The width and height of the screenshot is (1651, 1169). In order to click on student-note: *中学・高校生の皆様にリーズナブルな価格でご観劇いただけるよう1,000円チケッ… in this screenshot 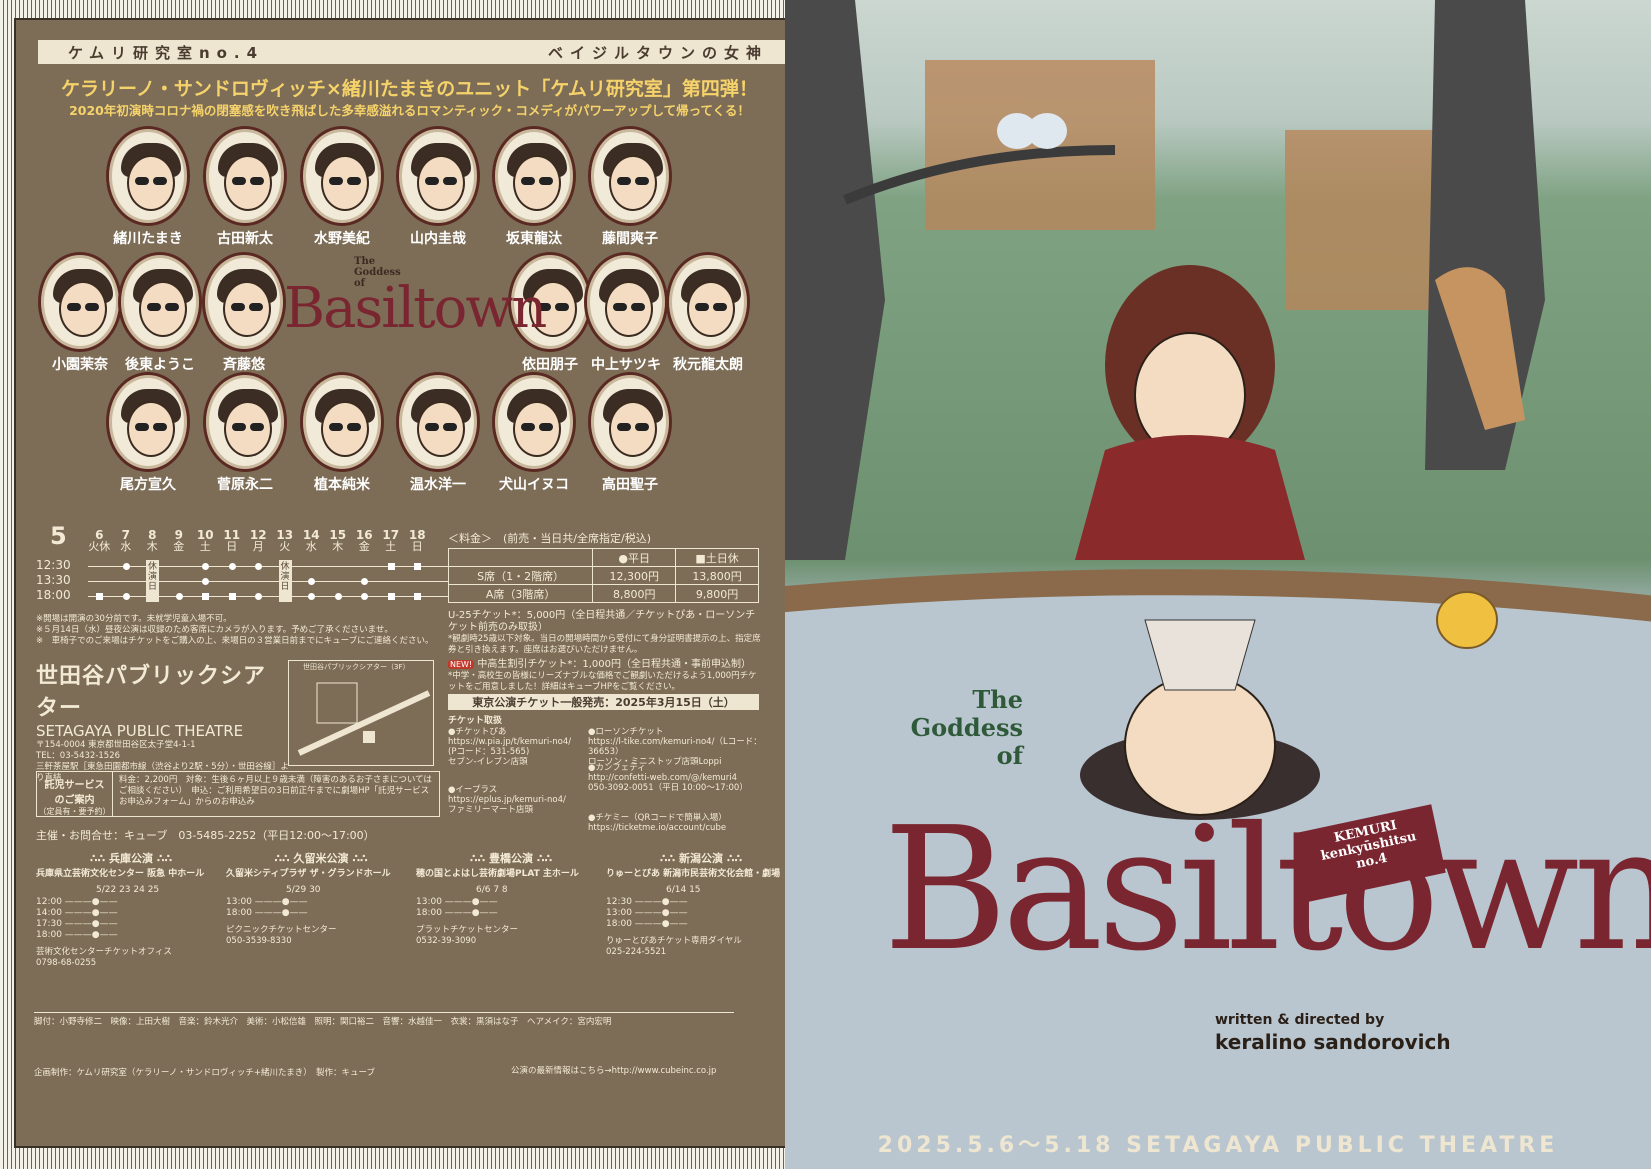, I will do `click(602, 681)`.